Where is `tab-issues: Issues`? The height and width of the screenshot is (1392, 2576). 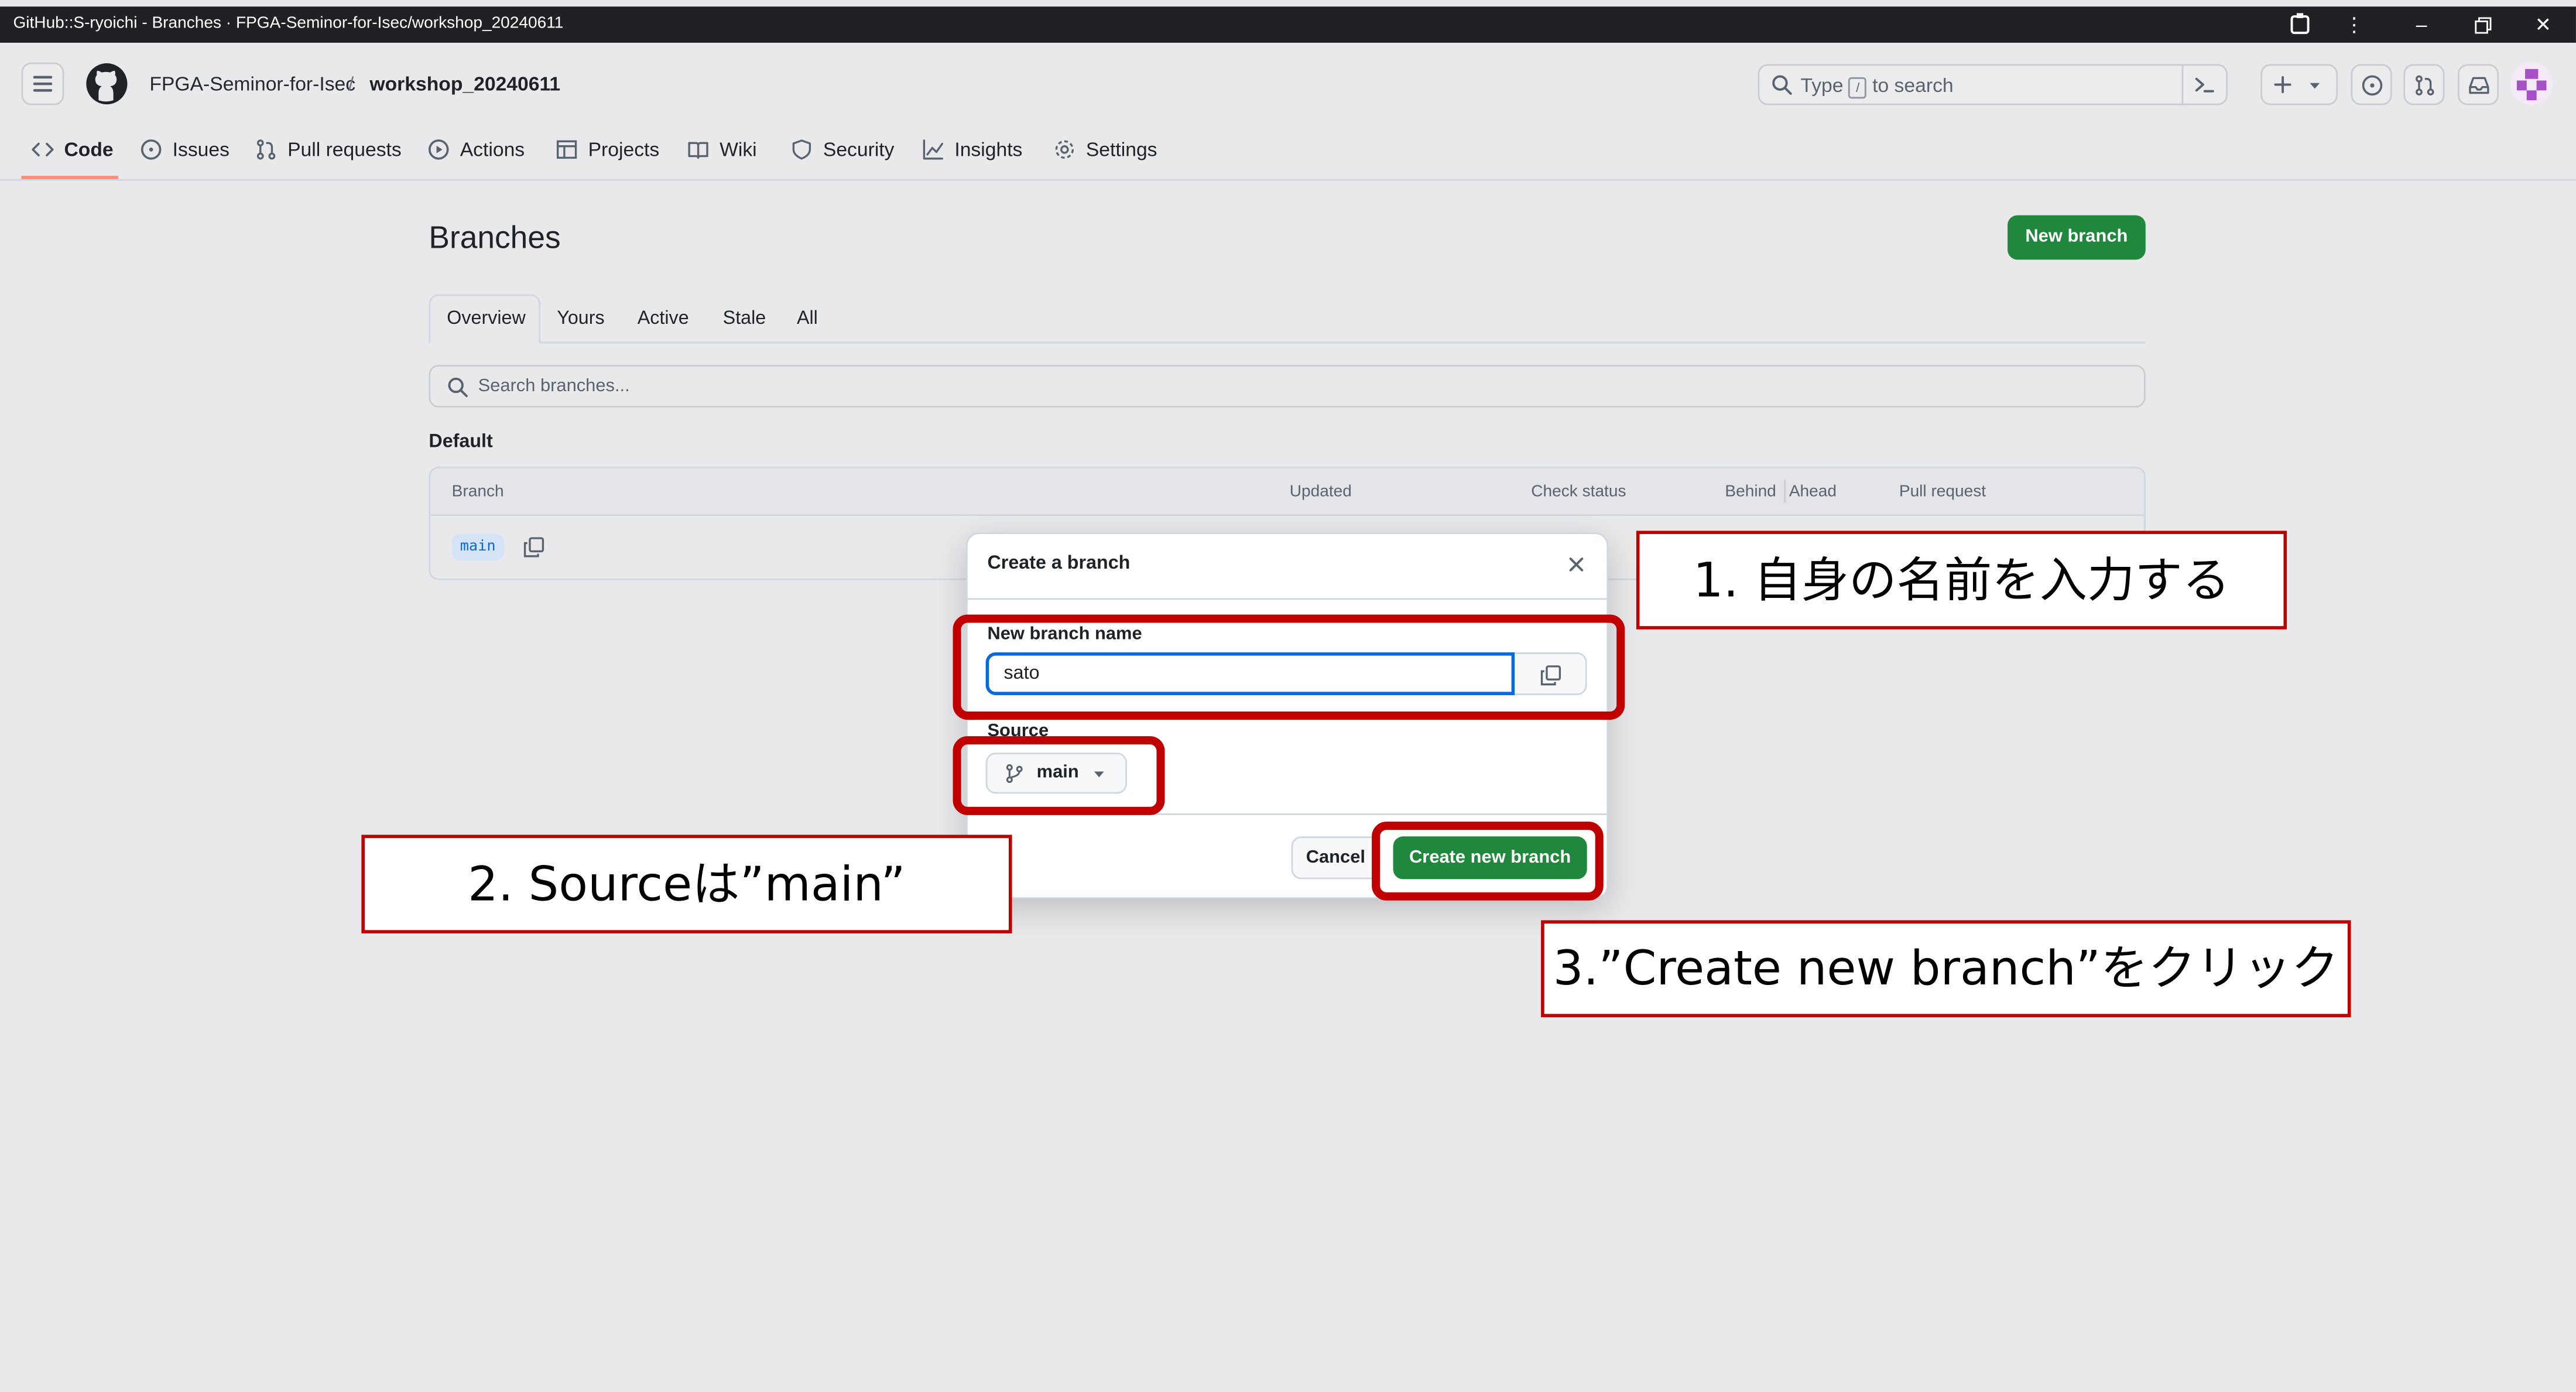 tab-issues: Issues is located at coordinates (184, 149).